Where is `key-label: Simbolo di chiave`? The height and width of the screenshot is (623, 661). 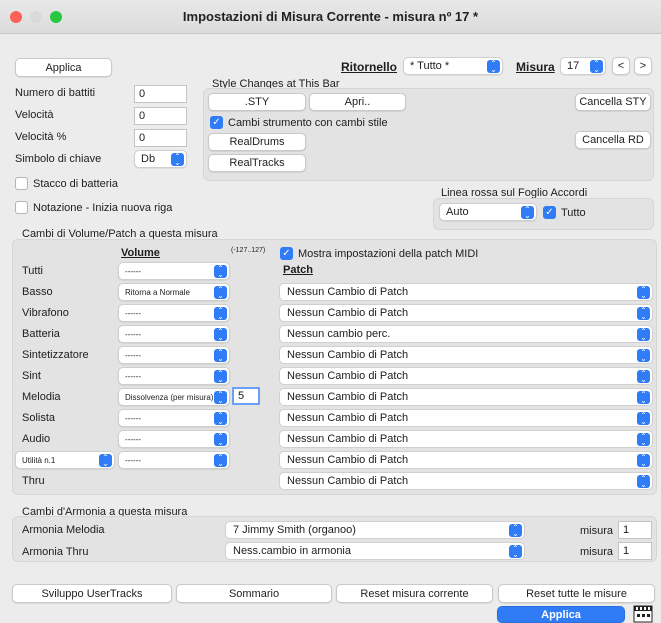 key-label: Simbolo di chiave is located at coordinates (58, 159).